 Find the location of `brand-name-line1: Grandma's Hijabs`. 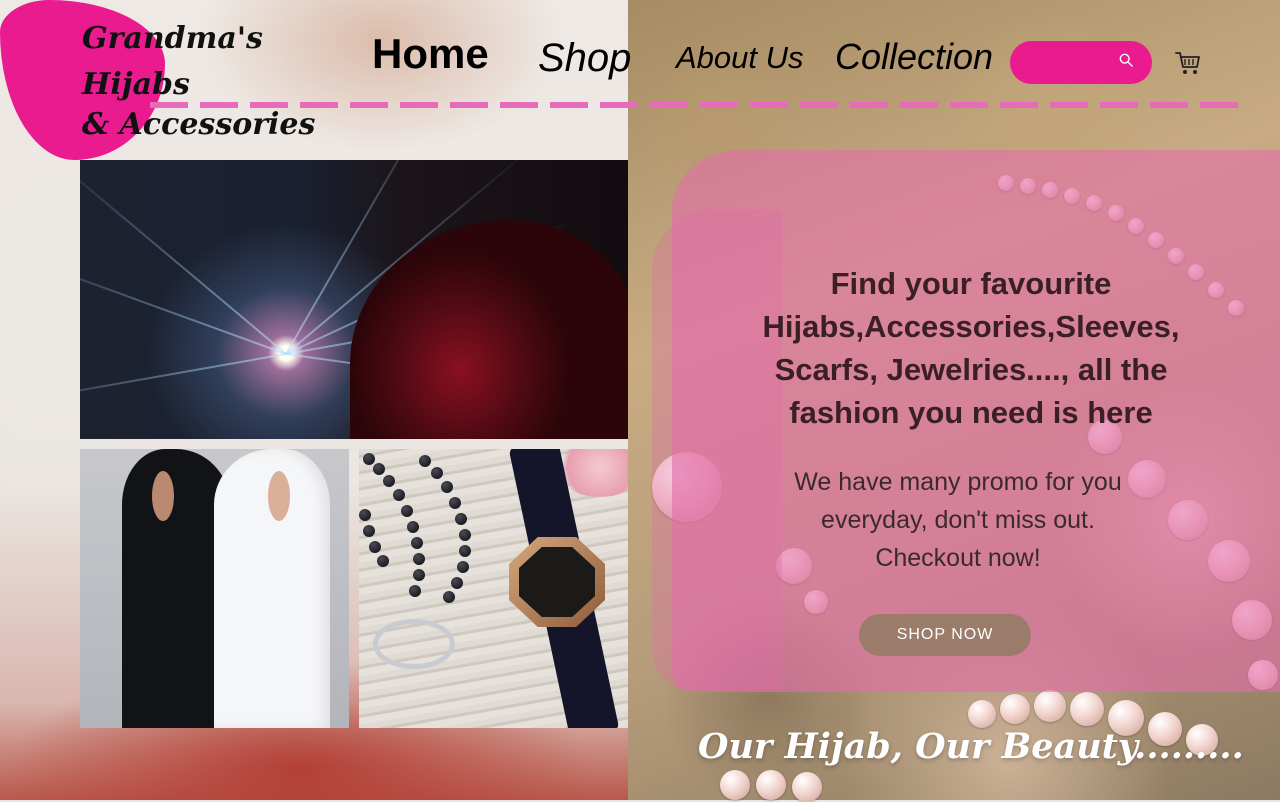

brand-name-line1: Grandma's Hijabs is located at coordinates (172, 61).